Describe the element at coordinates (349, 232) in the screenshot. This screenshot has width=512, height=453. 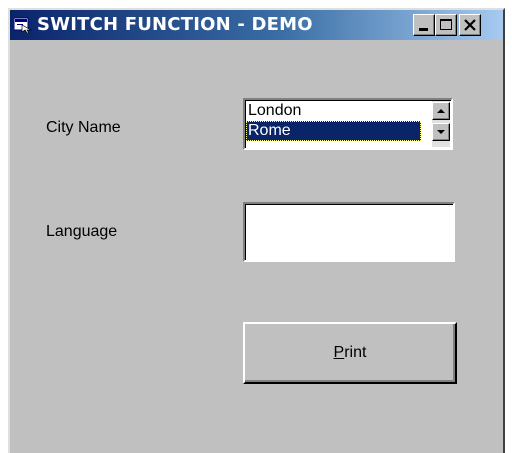
I see `language-textbox` at that location.